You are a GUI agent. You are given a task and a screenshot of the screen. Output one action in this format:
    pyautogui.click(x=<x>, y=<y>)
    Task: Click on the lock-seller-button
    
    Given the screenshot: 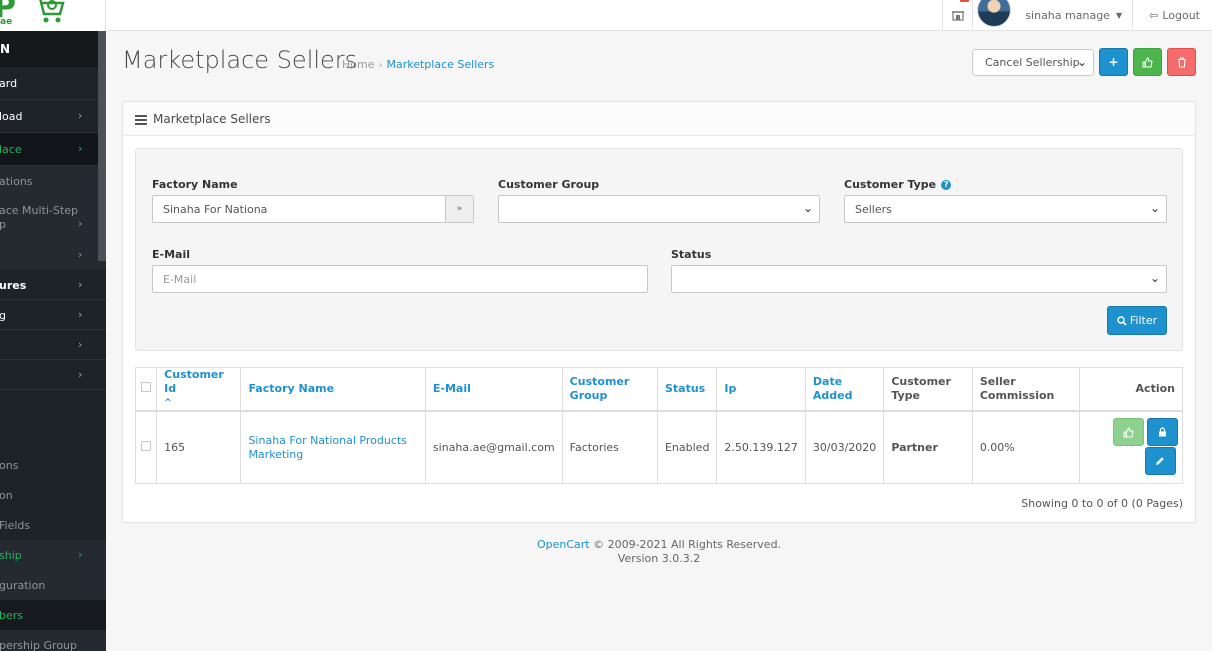 What is the action you would take?
    pyautogui.click(x=1162, y=432)
    